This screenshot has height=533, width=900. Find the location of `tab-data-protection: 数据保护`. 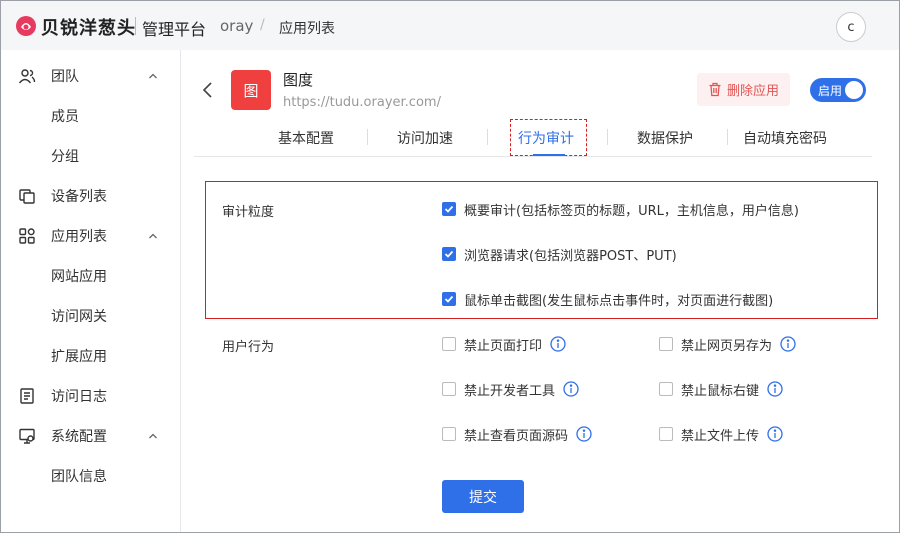

tab-data-protection: 数据保护 is located at coordinates (665, 138).